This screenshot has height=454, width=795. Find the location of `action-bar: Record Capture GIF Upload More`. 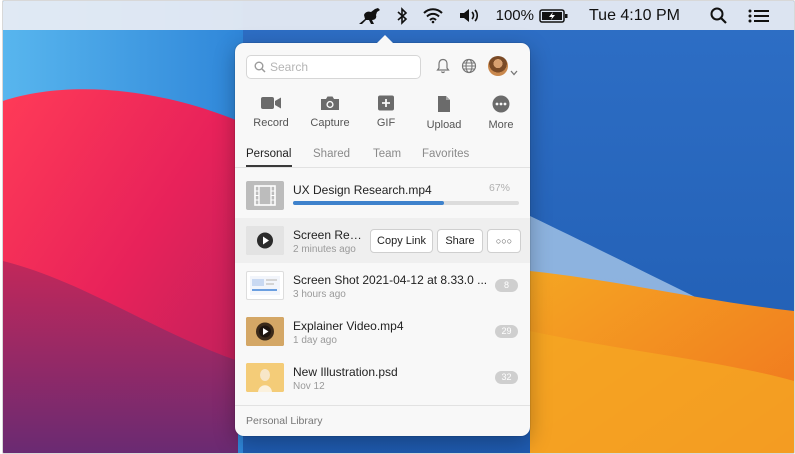

action-bar: Record Capture GIF Upload More is located at coordinates (382, 115).